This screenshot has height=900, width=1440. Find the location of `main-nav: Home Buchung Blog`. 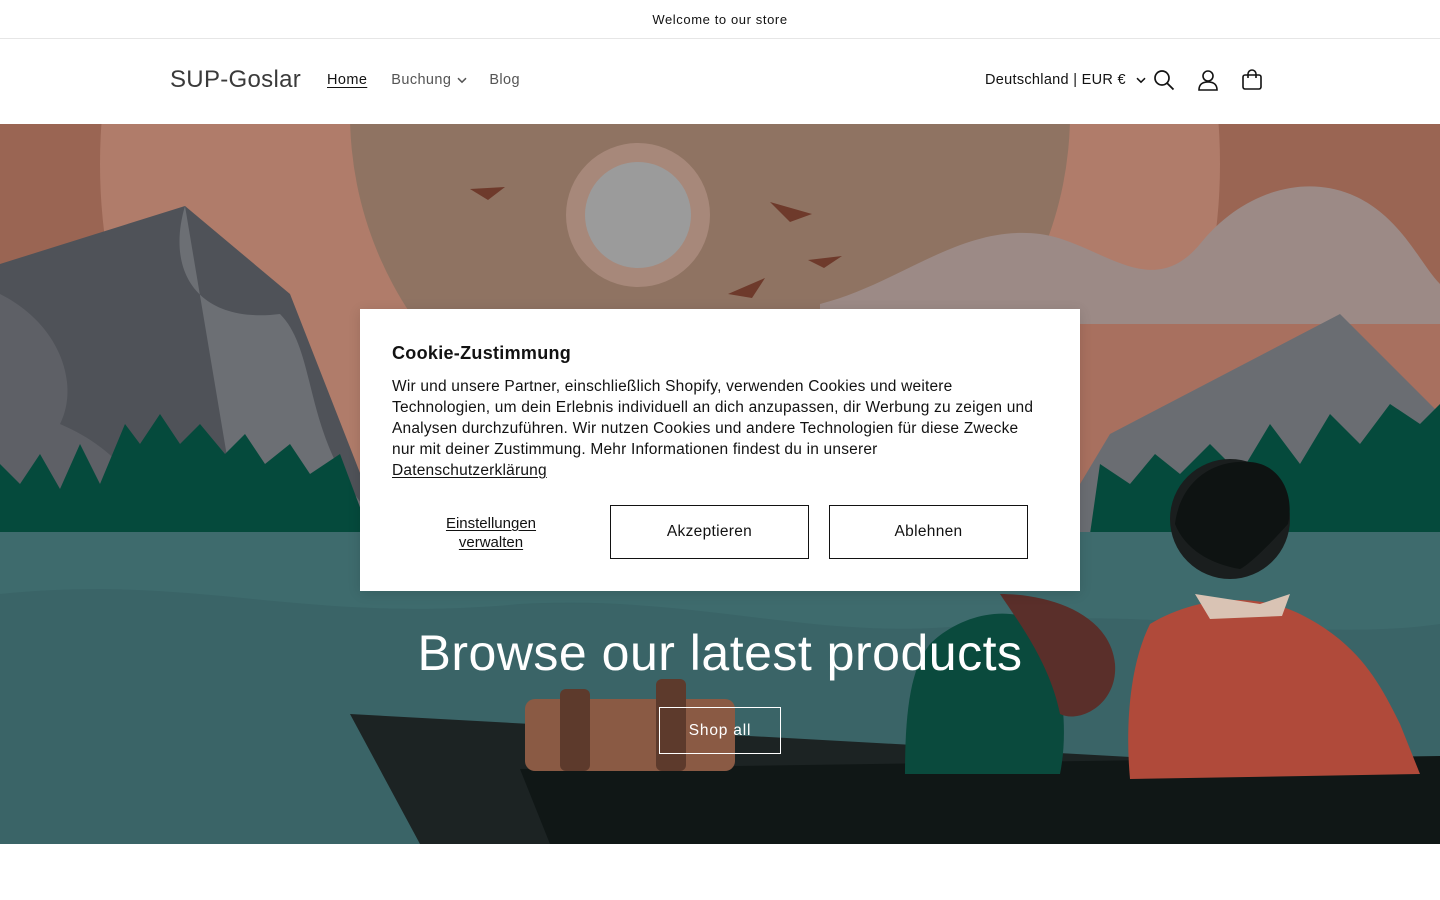

main-nav: Home Buchung Blog is located at coordinates (423, 80).